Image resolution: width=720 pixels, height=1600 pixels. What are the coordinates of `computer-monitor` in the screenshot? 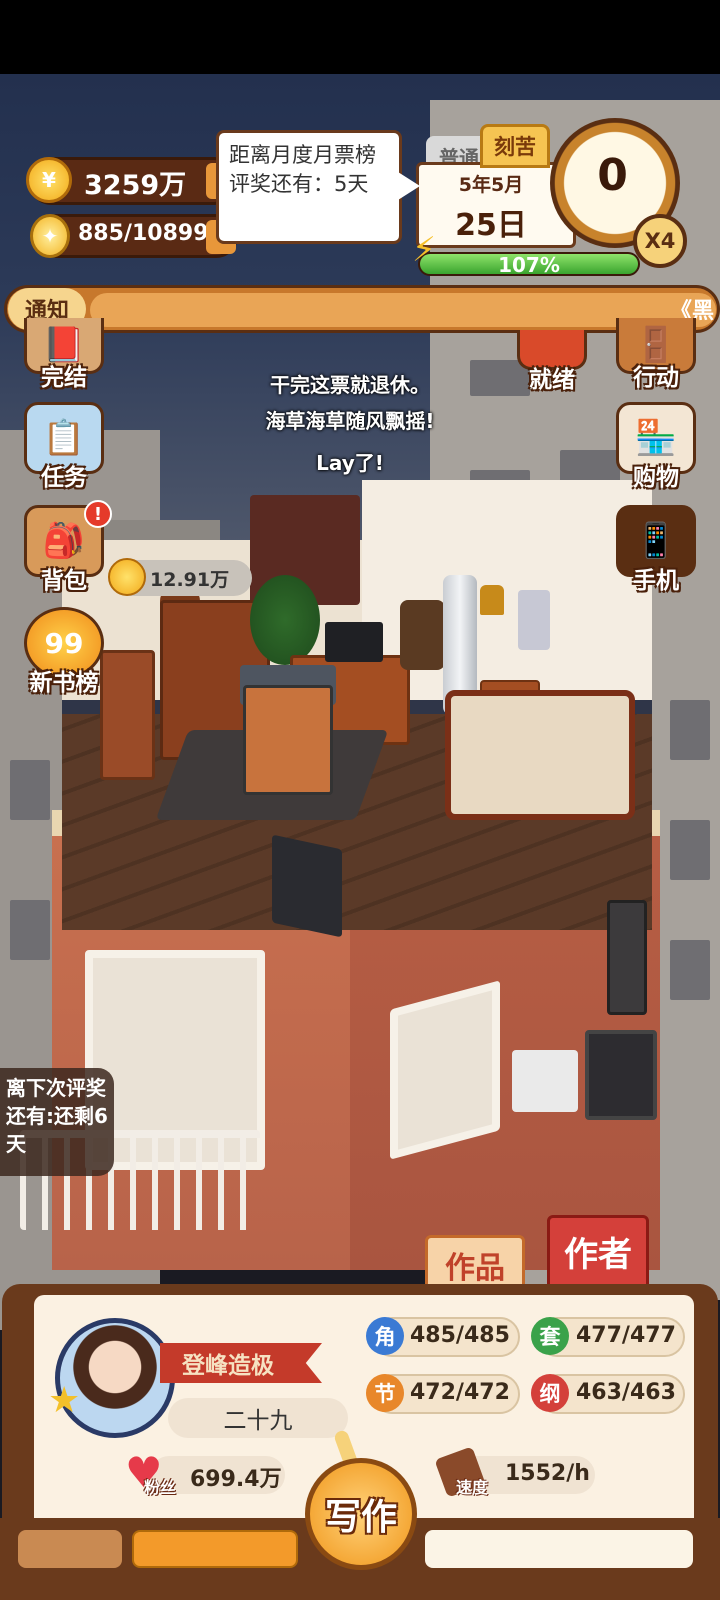 It's located at (354, 642).